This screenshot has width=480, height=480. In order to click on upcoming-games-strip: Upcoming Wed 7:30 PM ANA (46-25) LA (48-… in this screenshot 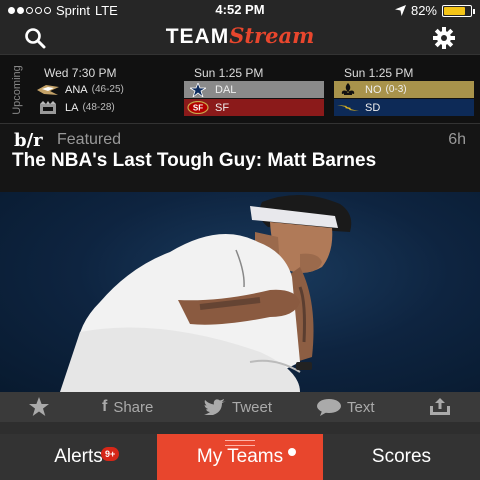, I will do `click(240, 89)`.